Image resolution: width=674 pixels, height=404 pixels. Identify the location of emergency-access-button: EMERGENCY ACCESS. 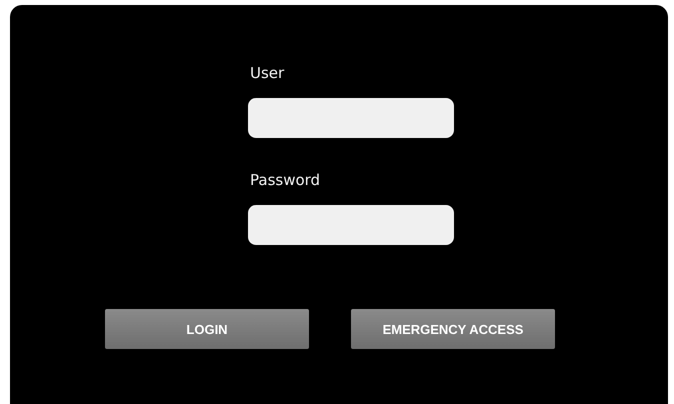
(453, 329).